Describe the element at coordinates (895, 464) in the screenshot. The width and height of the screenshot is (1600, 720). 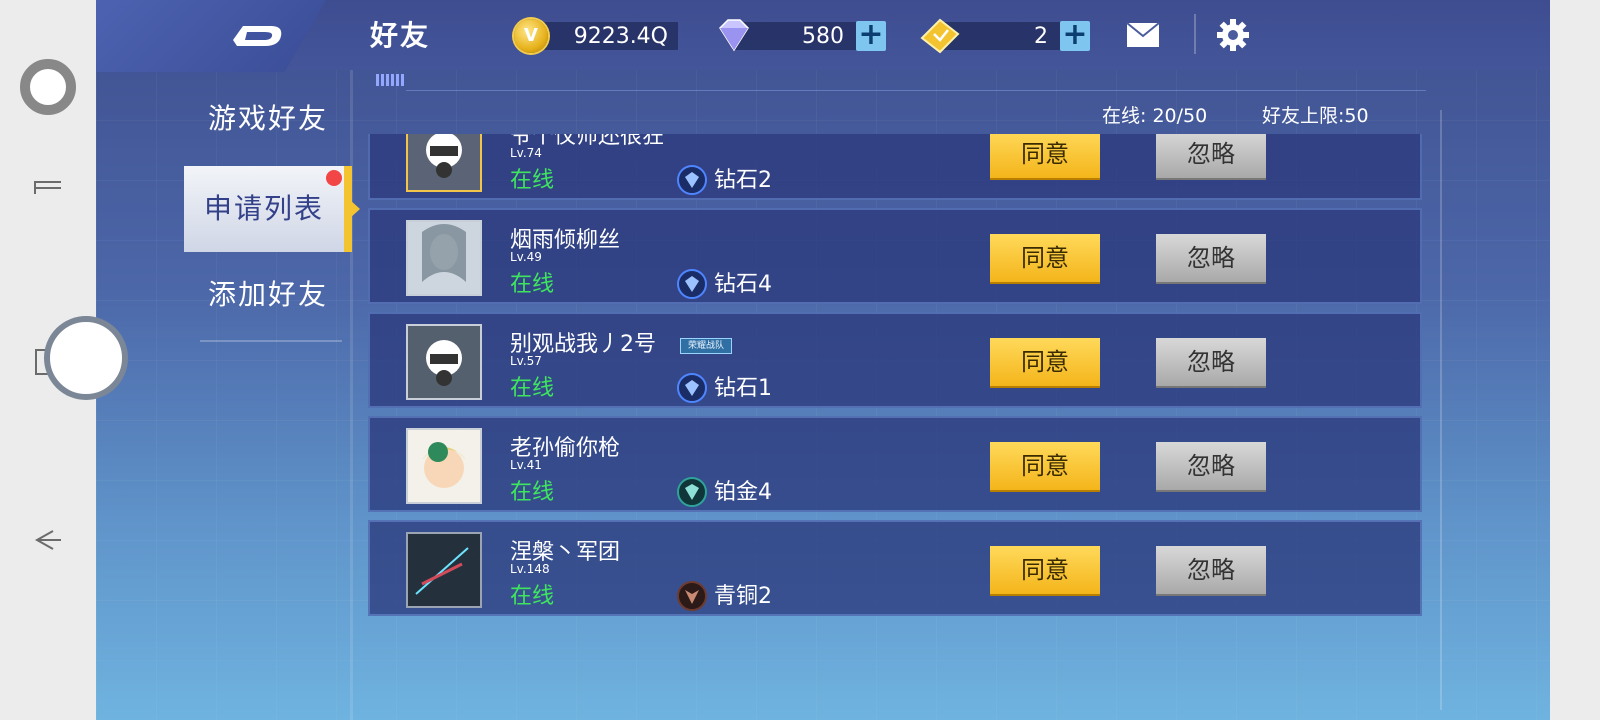
I see `list-item: 老孙偷你枪 Lv.41 在线 铂金4 同意 忽略` at that location.